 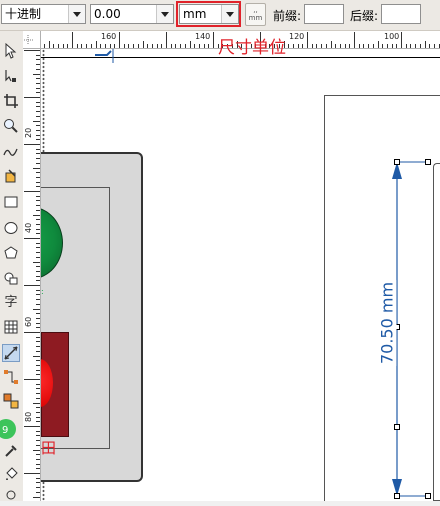 What do you see at coordinates (11, 51) in the screenshot?
I see `pick-tool-icon` at bounding box center [11, 51].